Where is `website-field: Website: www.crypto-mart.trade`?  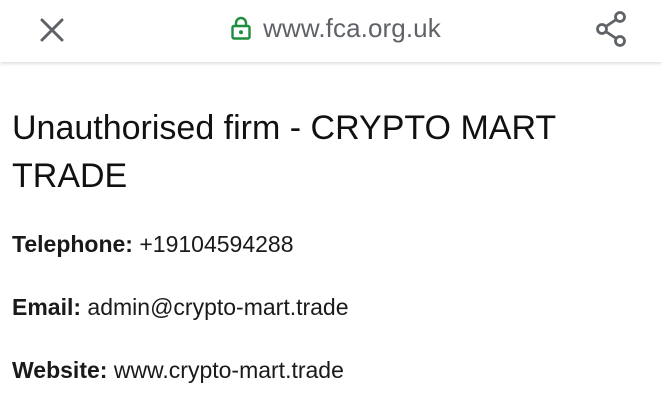 website-field: Website: www.crypto-mart.trade is located at coordinates (178, 370).